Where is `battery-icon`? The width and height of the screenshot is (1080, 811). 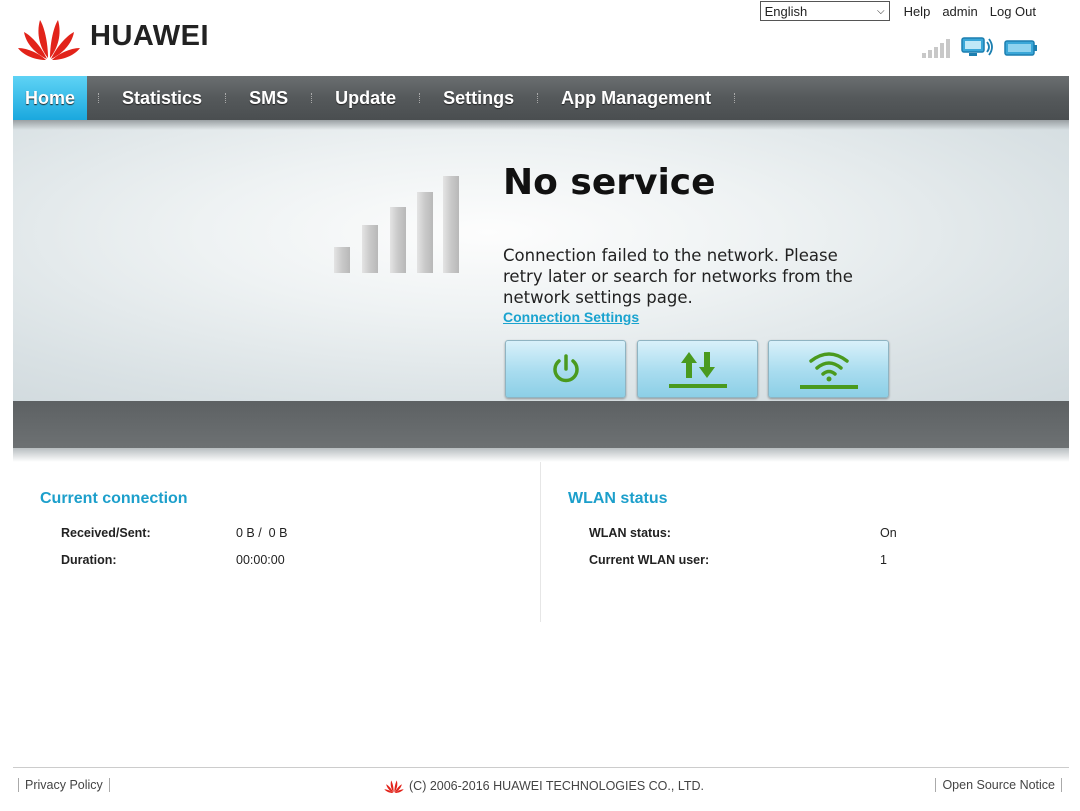
battery-icon is located at coordinates (1020, 48).